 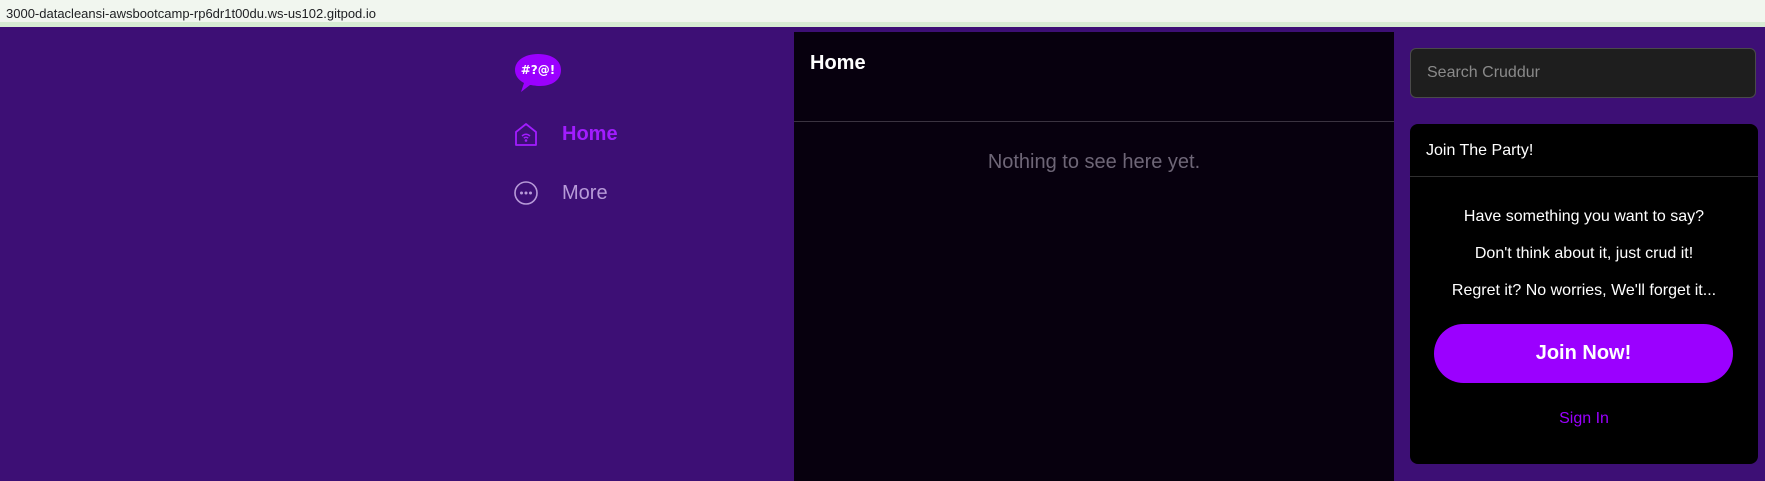 I want to click on page-title: Home, so click(x=838, y=63).